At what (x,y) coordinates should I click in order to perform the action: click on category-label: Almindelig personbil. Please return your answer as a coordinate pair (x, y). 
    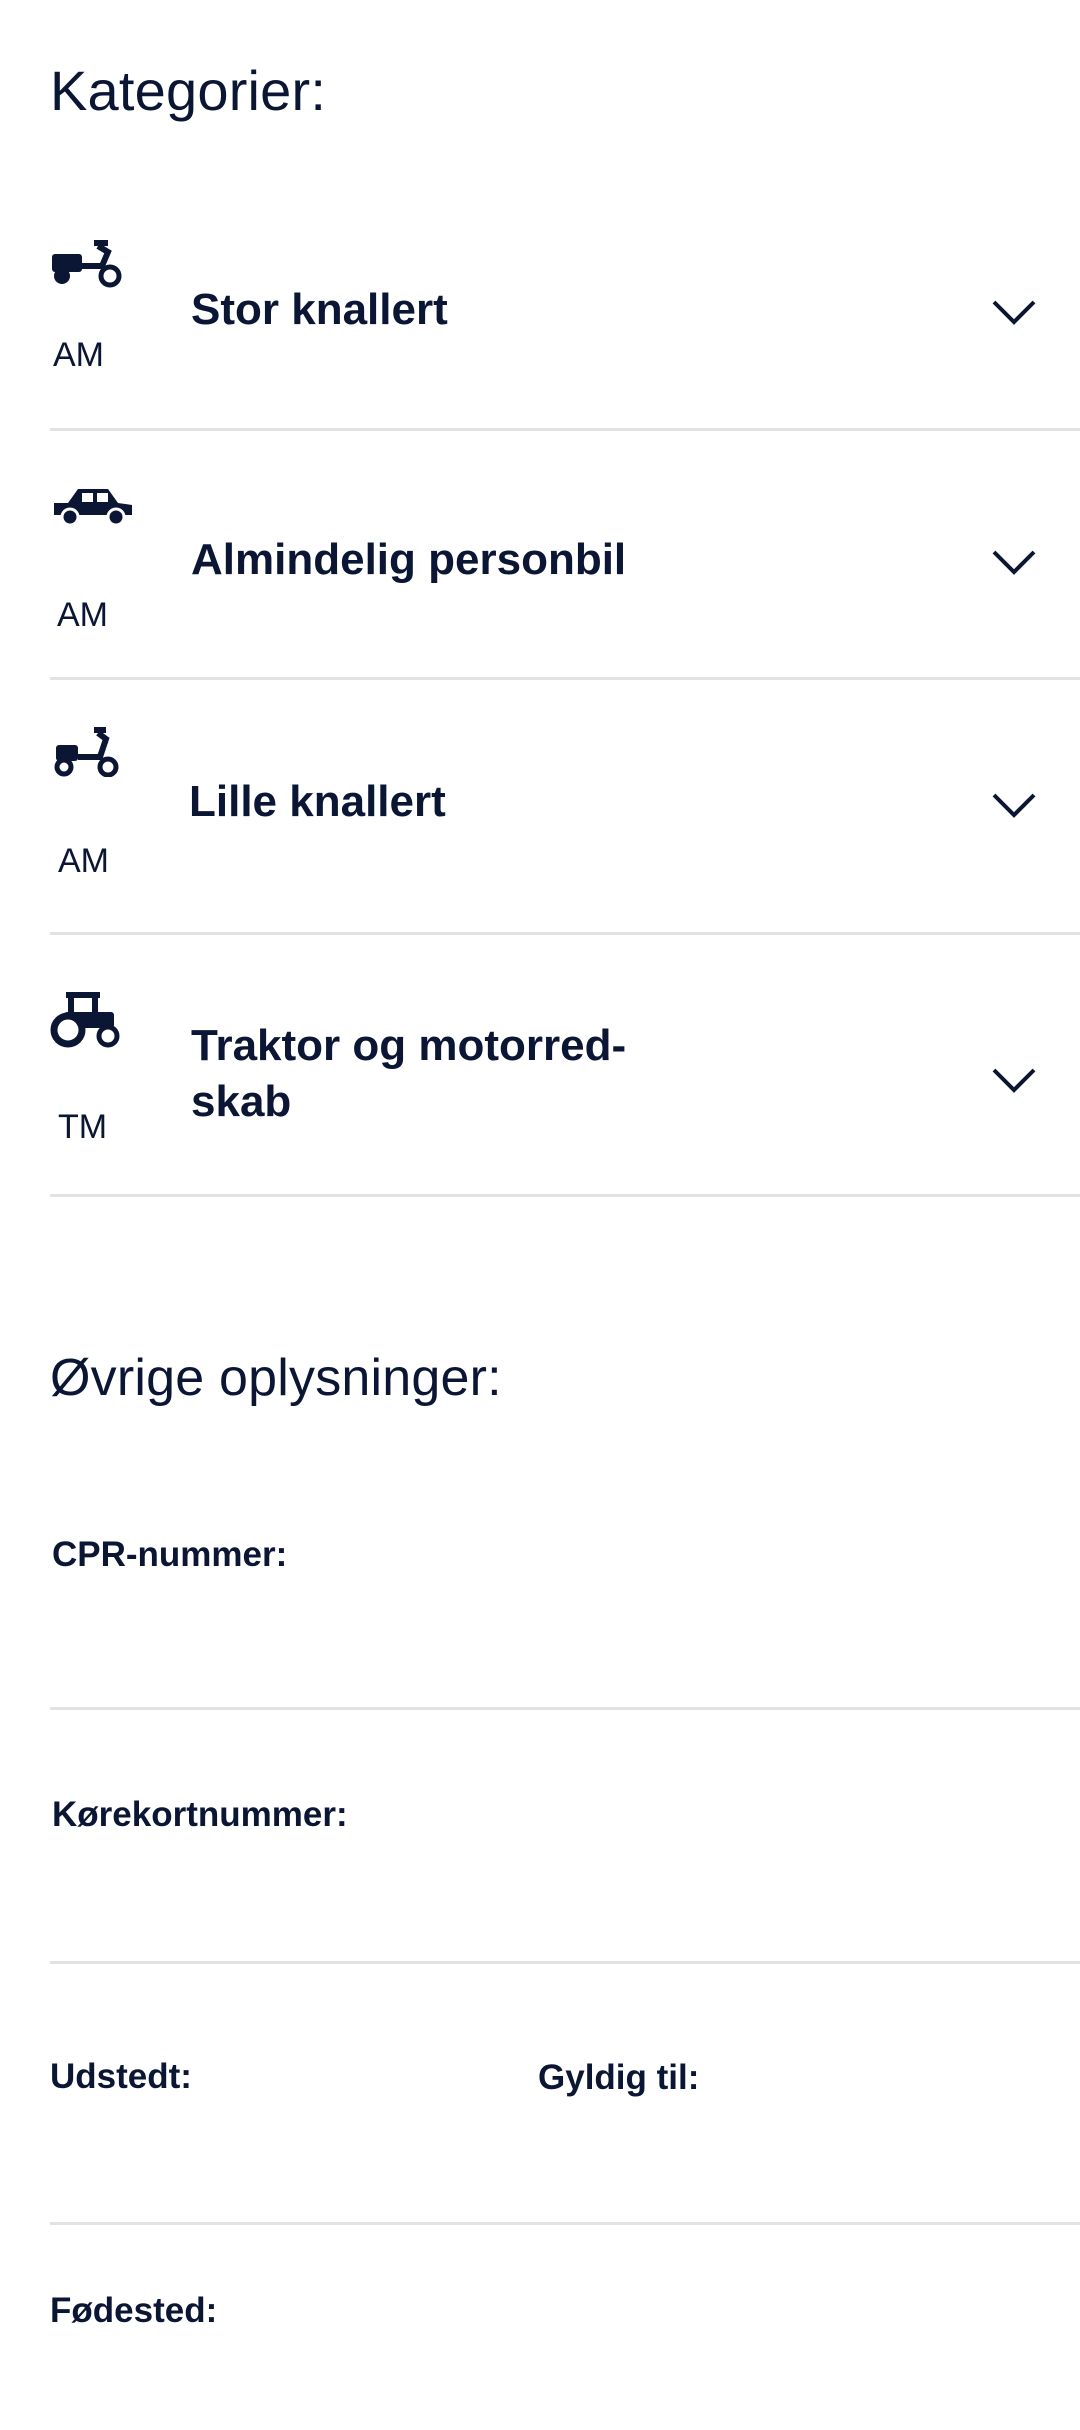
    Looking at the image, I should click on (409, 559).